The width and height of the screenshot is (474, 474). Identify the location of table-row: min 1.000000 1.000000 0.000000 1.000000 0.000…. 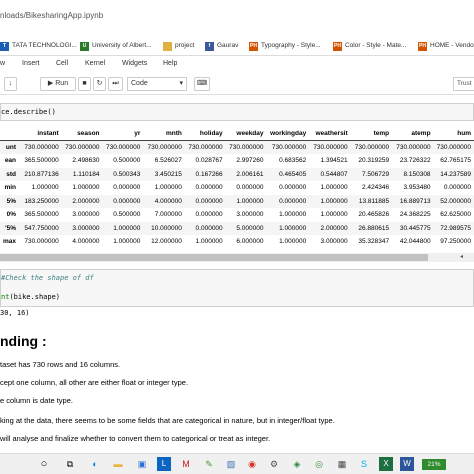
(237, 188).